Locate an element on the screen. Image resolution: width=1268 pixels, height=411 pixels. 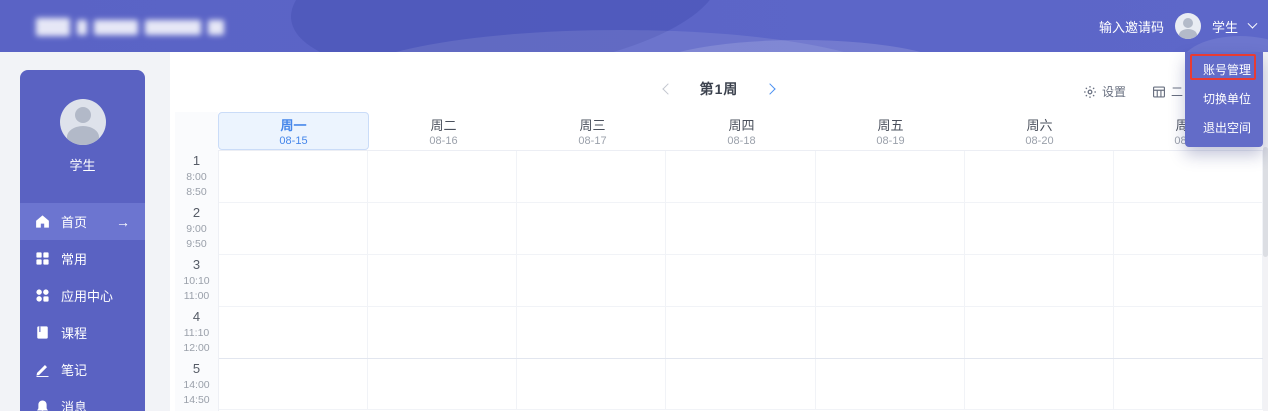
sidebar-item-label: 应用中心 is located at coordinates (87, 296).